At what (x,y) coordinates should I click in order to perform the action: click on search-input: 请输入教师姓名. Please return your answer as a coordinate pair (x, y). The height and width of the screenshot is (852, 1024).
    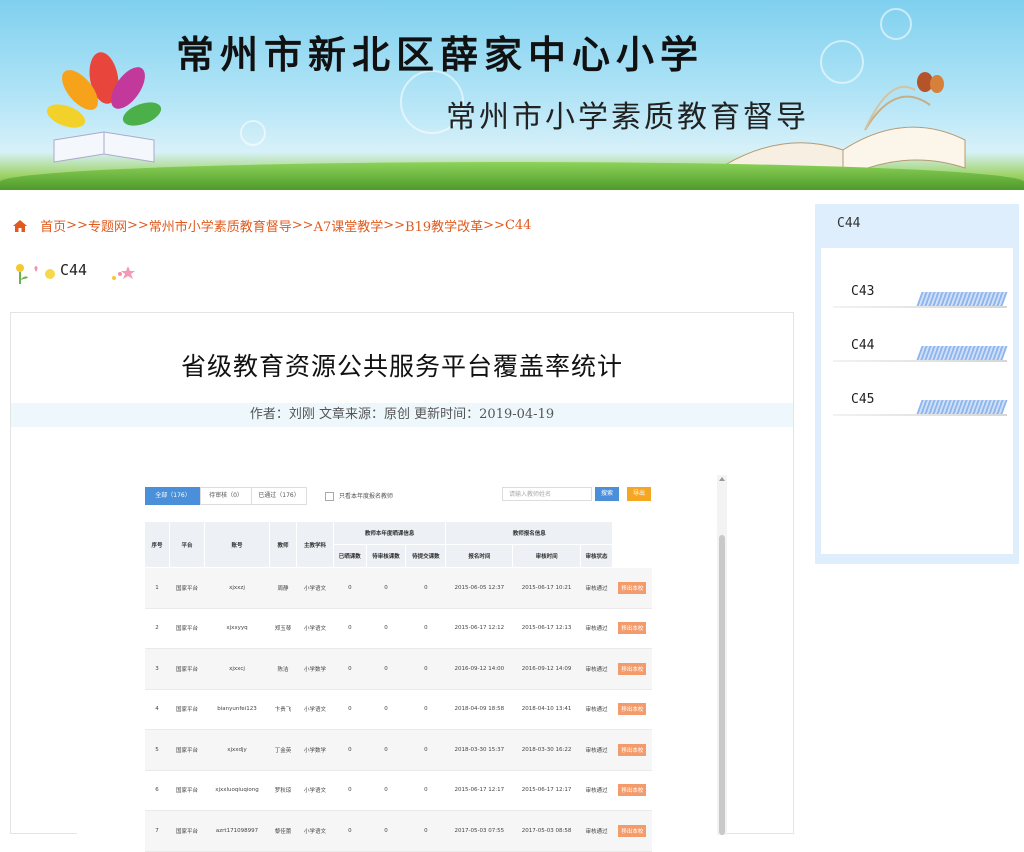
    Looking at the image, I should click on (547, 494).